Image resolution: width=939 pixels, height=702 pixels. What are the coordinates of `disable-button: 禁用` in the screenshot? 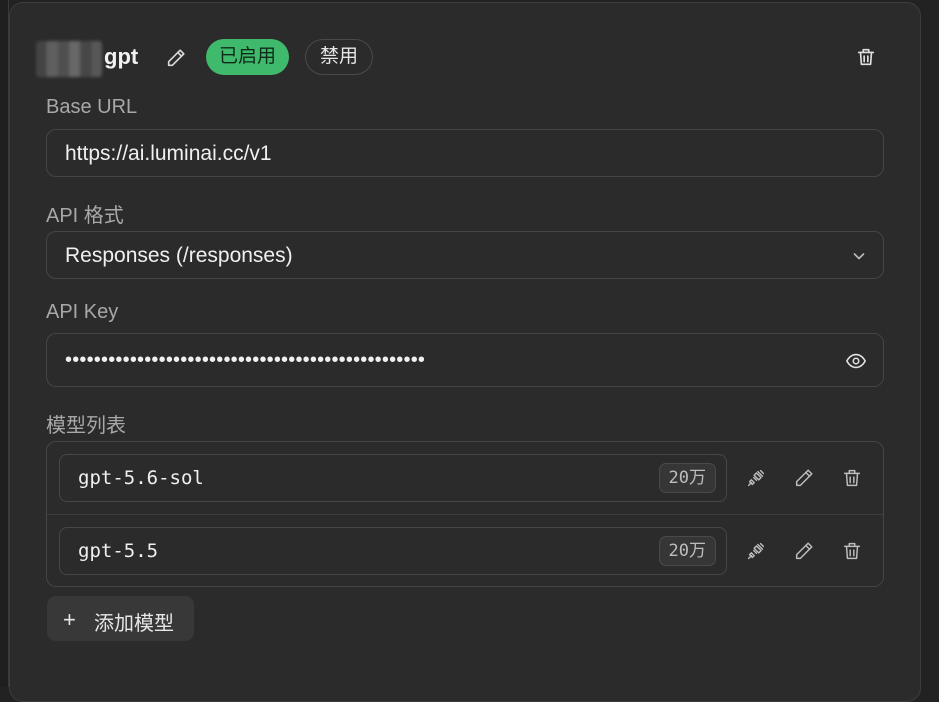 It's located at (339, 57).